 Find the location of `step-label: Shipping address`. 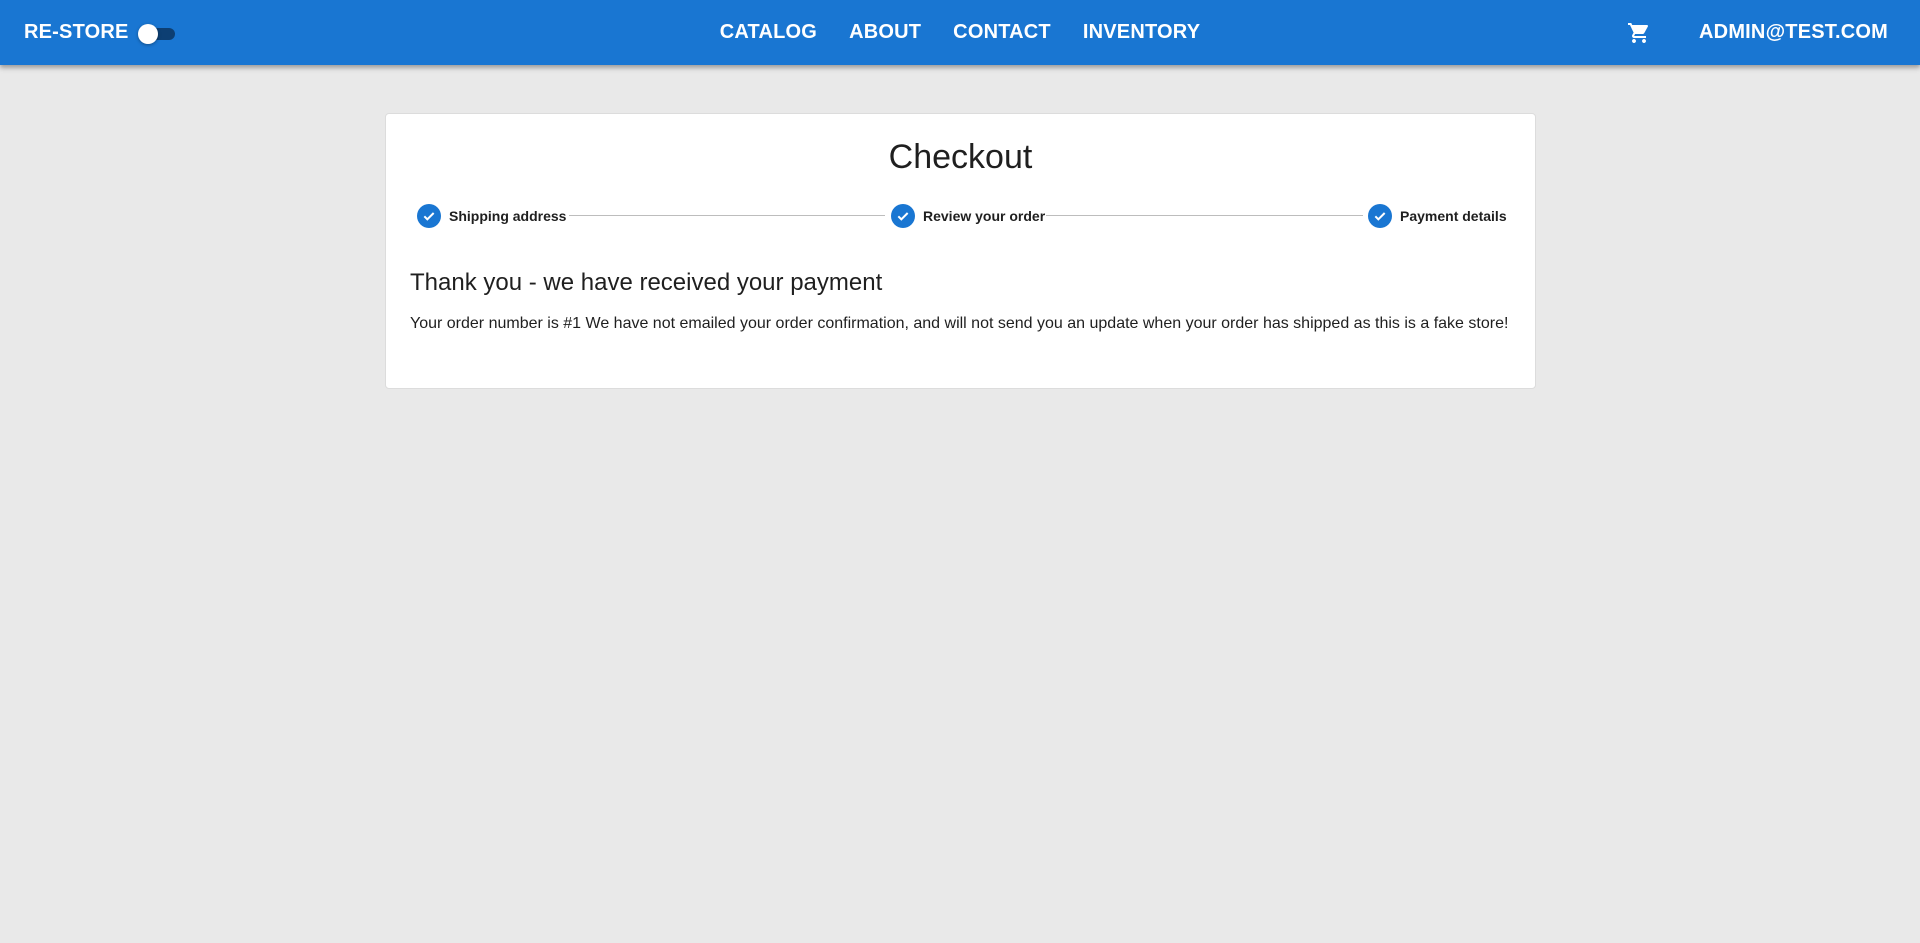

step-label: Shipping address is located at coordinates (508, 216).